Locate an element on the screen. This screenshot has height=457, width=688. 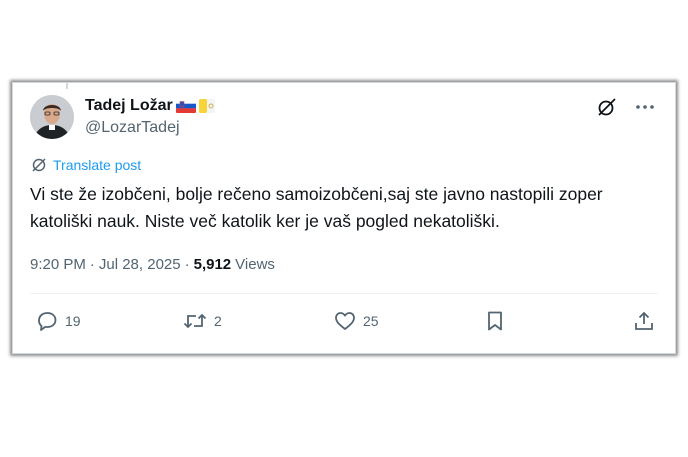
translate-post-link: Translate post is located at coordinates (86, 165).